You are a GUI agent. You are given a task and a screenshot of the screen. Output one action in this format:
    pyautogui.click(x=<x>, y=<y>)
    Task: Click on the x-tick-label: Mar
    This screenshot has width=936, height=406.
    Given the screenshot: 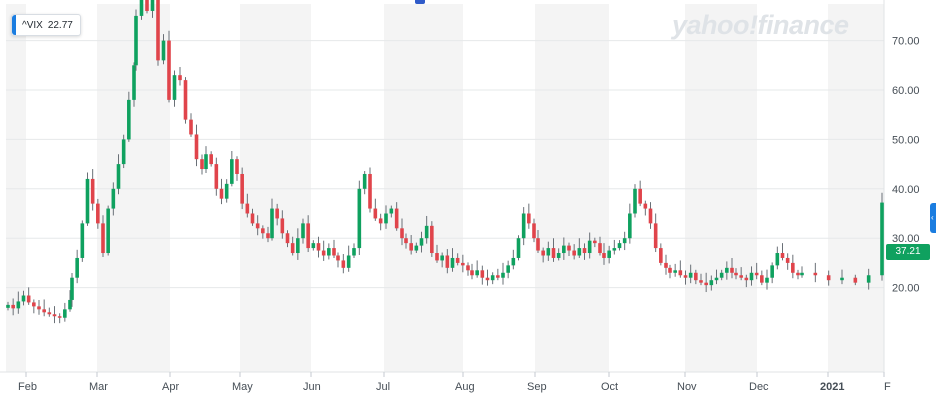 What is the action you would take?
    pyautogui.click(x=98, y=387)
    